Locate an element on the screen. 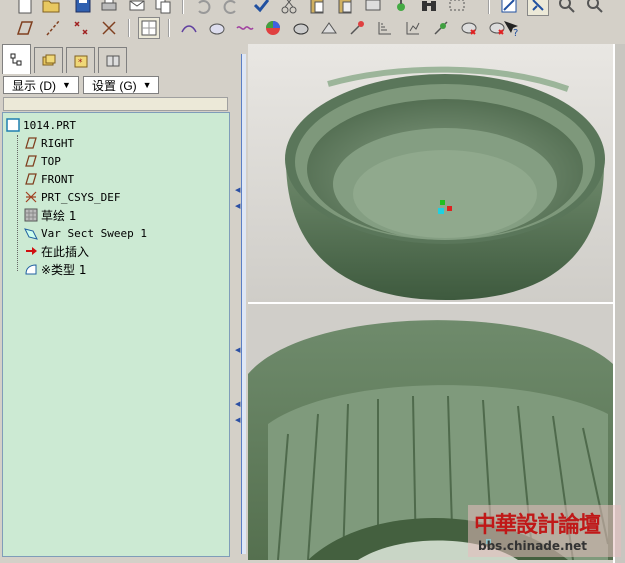 The height and width of the screenshot is (563, 625). plane-display-icon is located at coordinates (413, 28).